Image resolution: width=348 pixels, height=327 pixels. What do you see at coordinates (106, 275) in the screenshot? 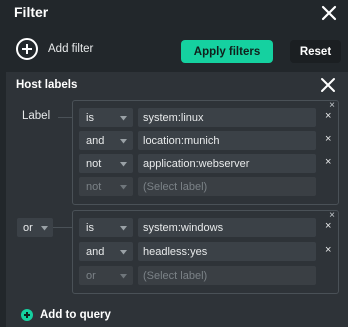
I see `operator-select: or` at bounding box center [106, 275].